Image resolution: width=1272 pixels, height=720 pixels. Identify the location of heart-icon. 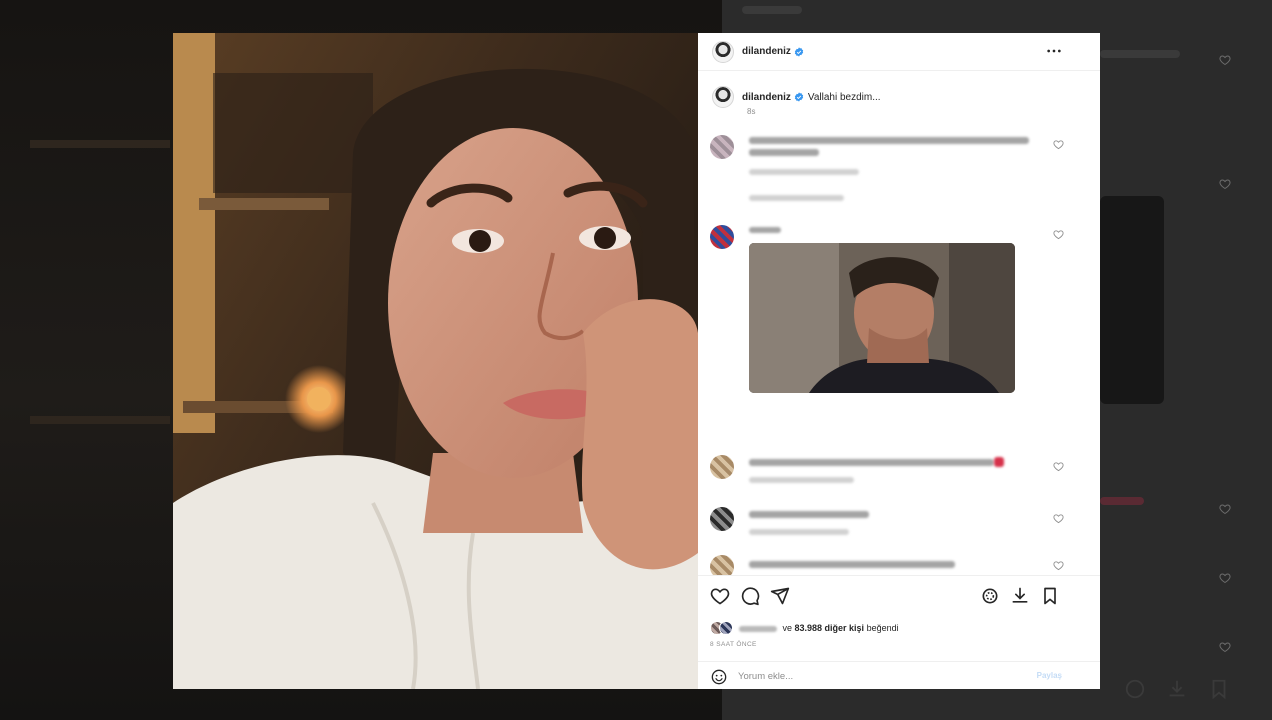
(720, 596).